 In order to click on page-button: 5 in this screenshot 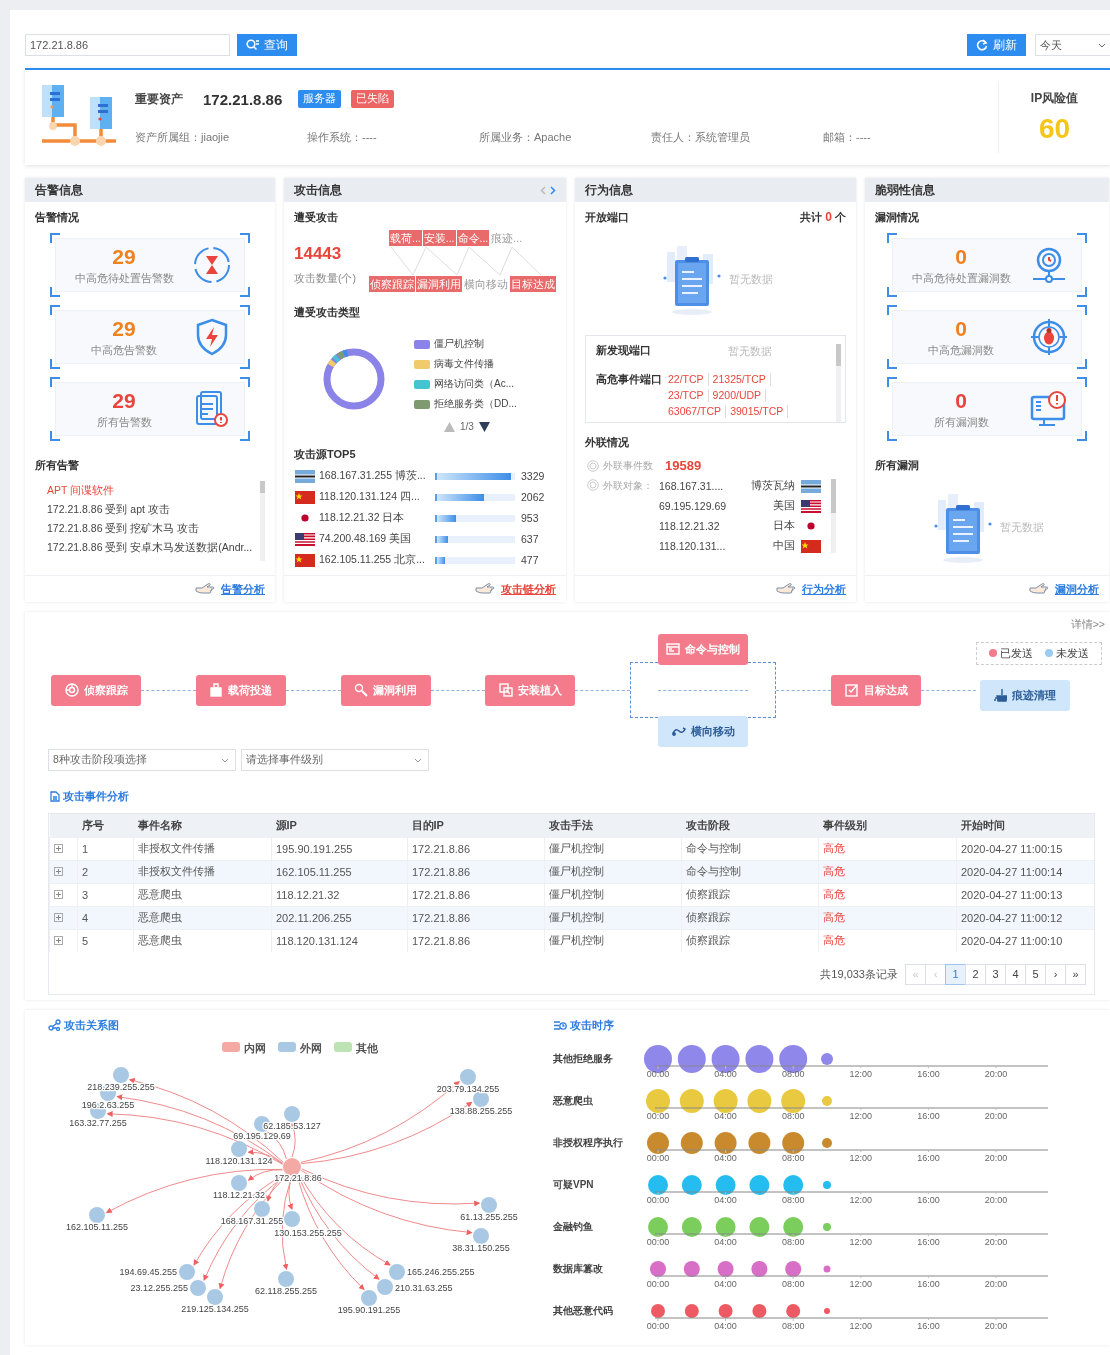, I will do `click(1035, 974)`.